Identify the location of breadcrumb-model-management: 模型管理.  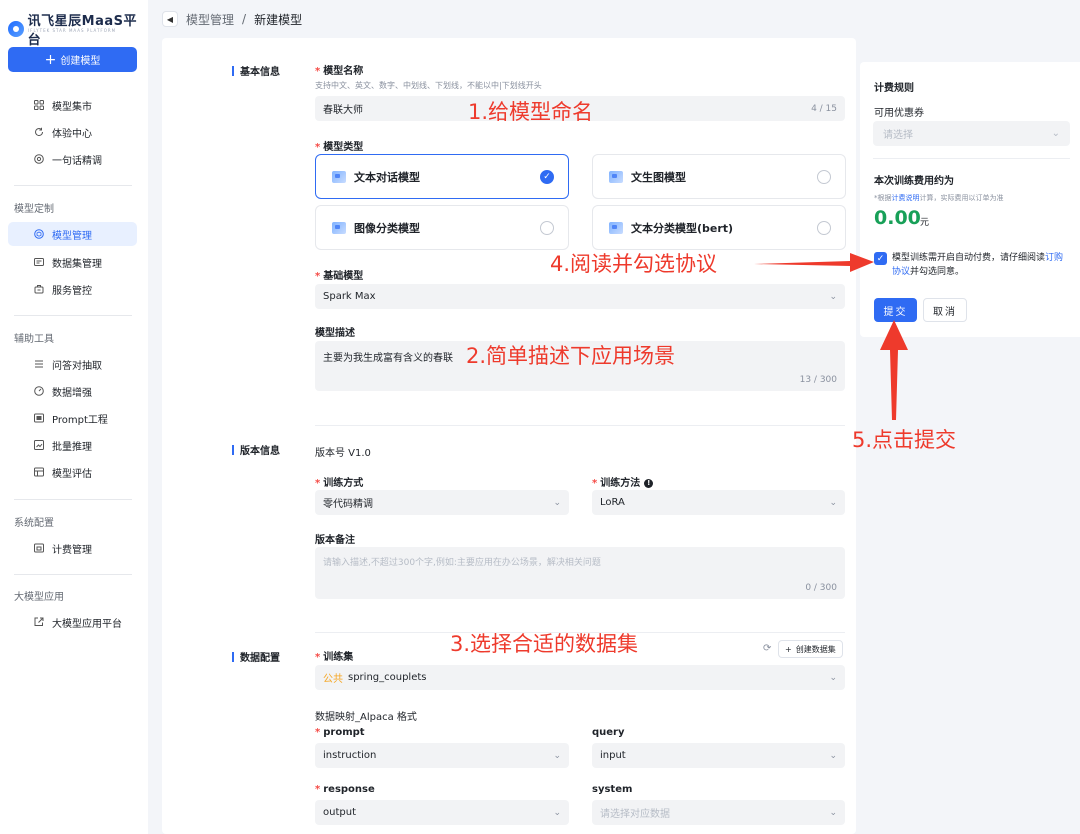
(210, 19).